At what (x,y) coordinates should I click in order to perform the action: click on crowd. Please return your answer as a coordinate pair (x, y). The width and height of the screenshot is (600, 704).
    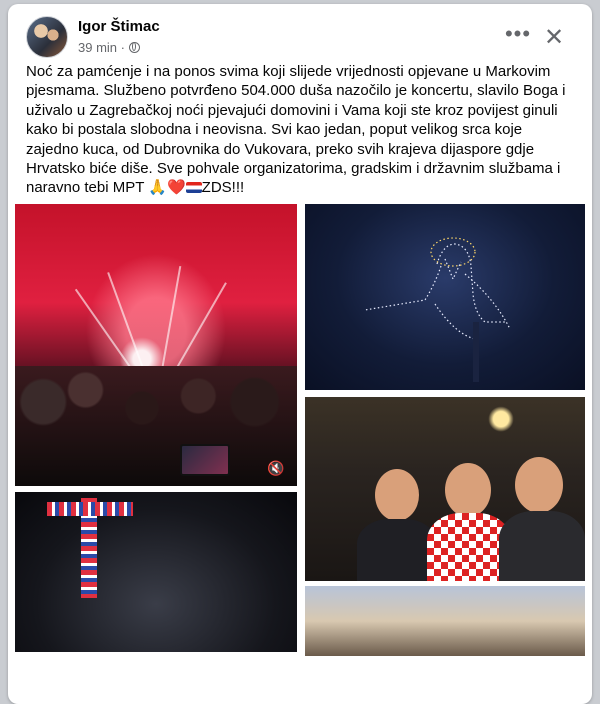
    Looking at the image, I should click on (156, 426).